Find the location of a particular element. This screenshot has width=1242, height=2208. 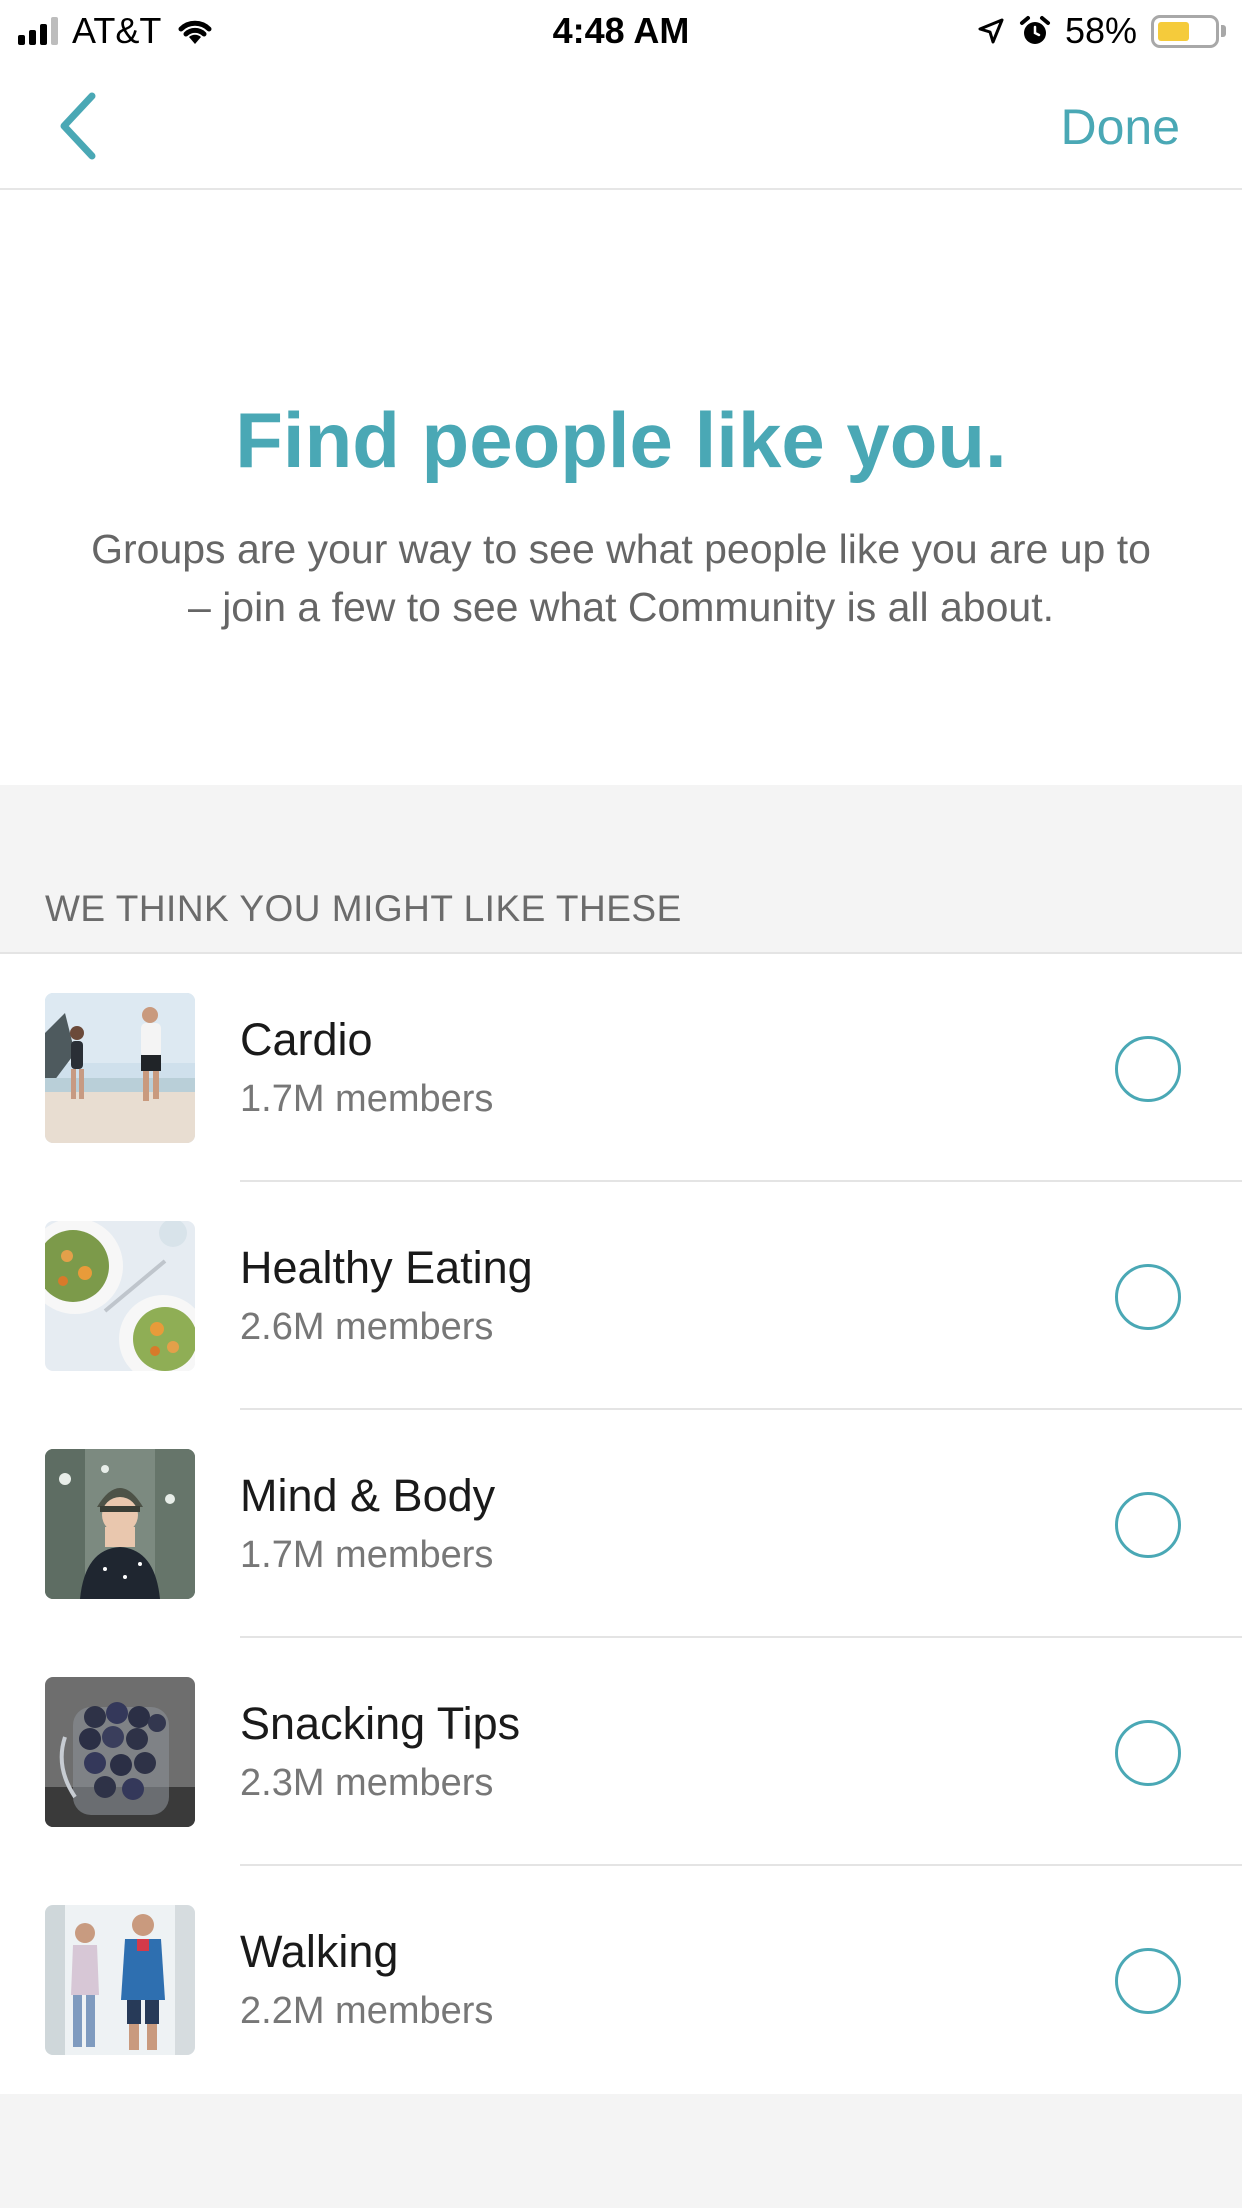

bottom-filler is located at coordinates (621, 2151).